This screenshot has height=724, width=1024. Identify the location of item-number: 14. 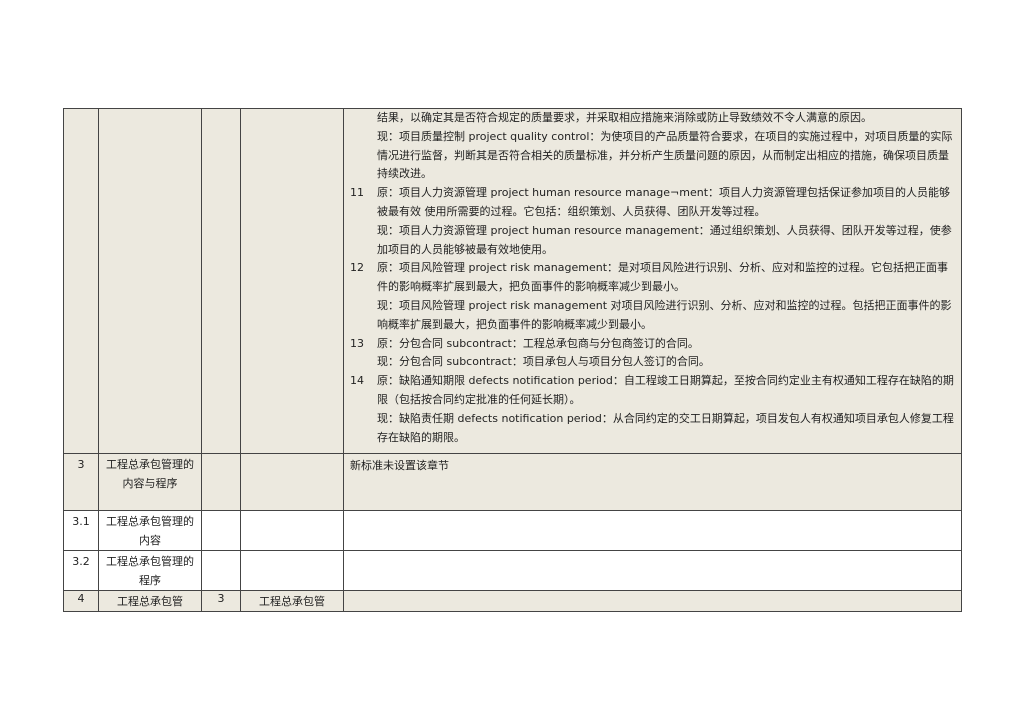
(357, 381).